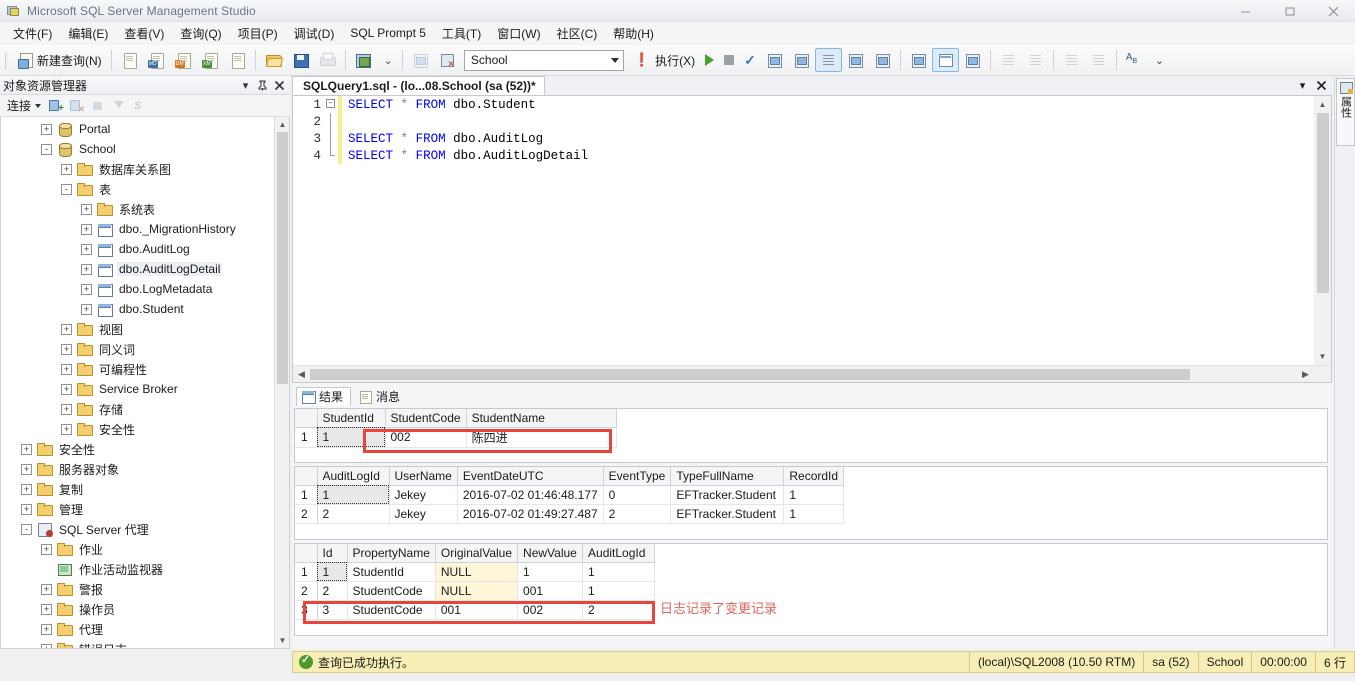 The height and width of the screenshot is (681, 1355). What do you see at coordinates (541, 437) in the screenshot?
I see `table-cell: 陈四进` at bounding box center [541, 437].